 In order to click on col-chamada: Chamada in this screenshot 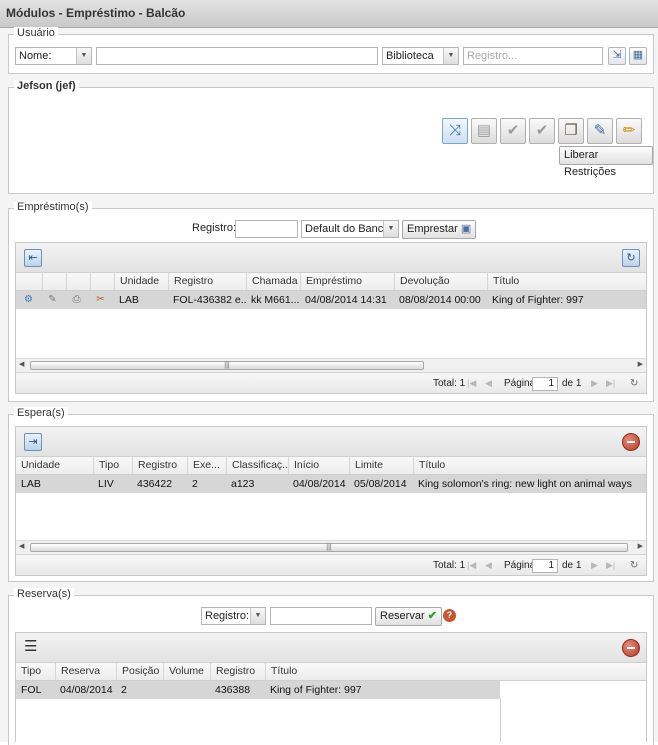, I will do `click(273, 281)`.